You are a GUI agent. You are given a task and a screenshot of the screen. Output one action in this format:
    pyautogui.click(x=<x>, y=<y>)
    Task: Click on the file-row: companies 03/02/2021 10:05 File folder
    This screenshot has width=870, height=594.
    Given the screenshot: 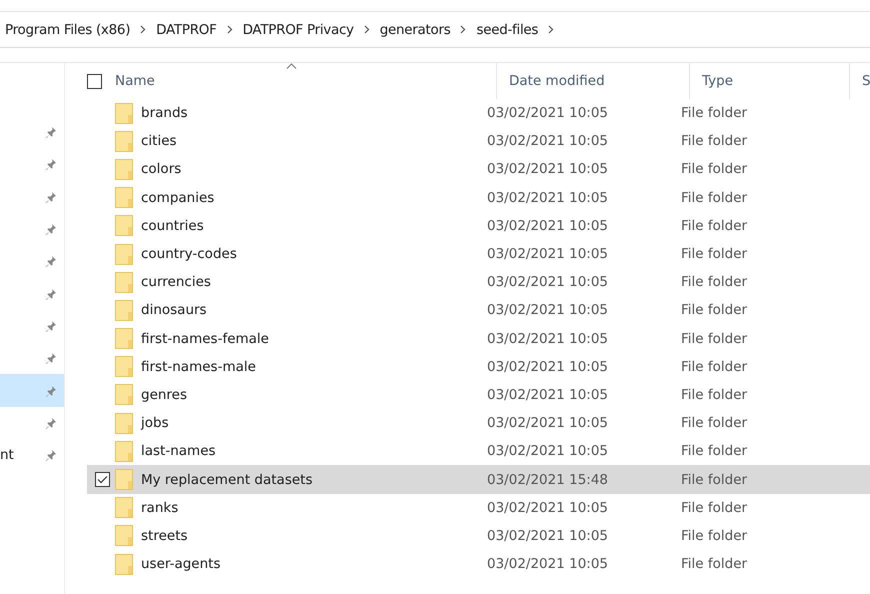 What is the action you would take?
    pyautogui.click(x=478, y=198)
    